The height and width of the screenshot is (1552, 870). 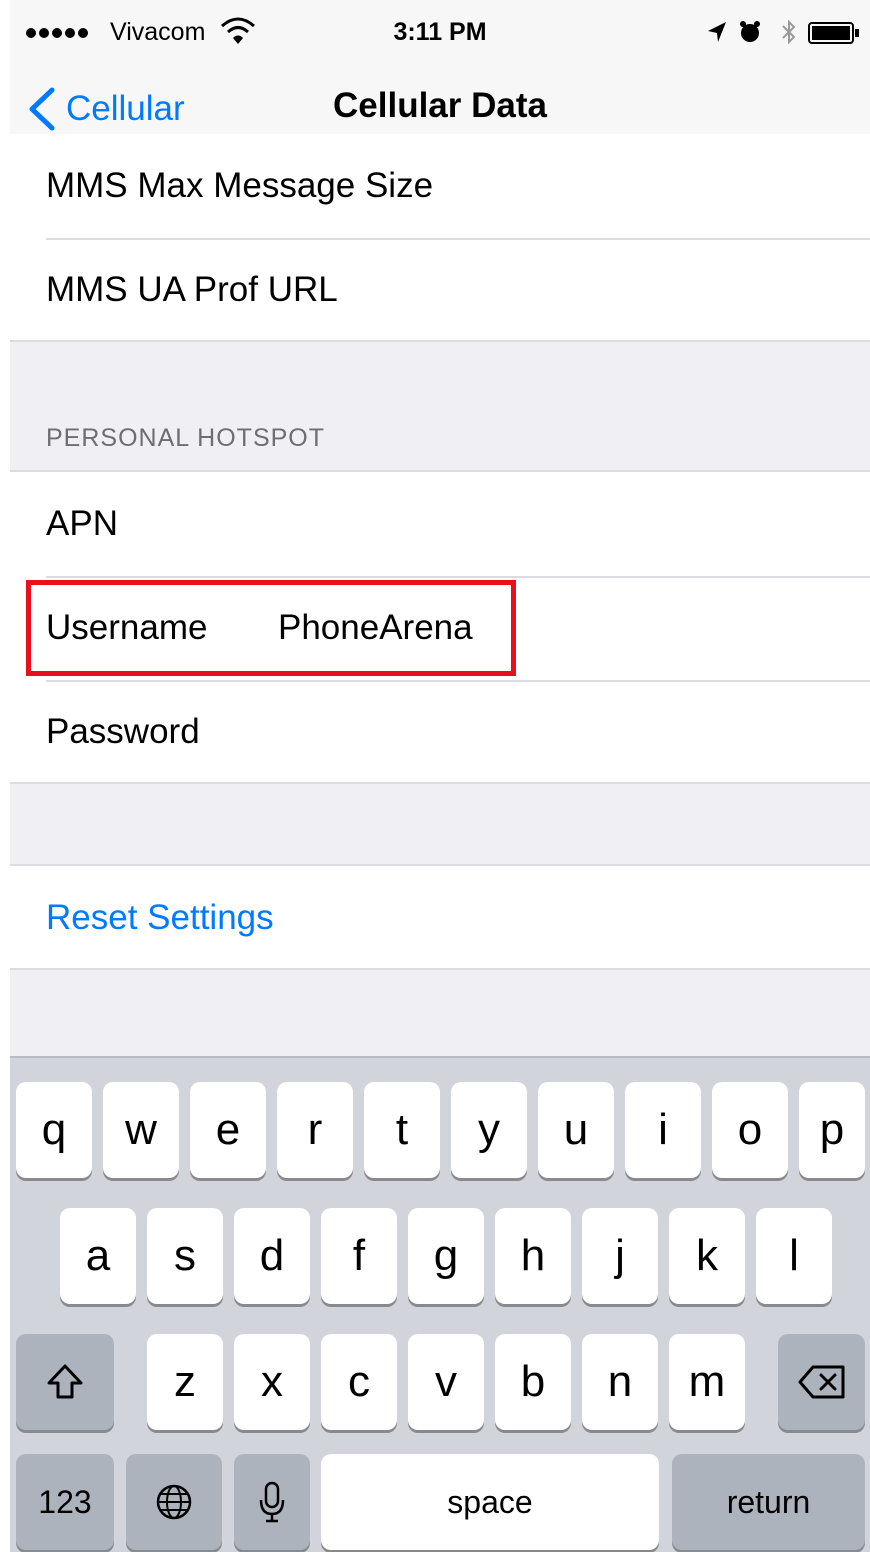 I want to click on microphone-icon, so click(x=272, y=1502).